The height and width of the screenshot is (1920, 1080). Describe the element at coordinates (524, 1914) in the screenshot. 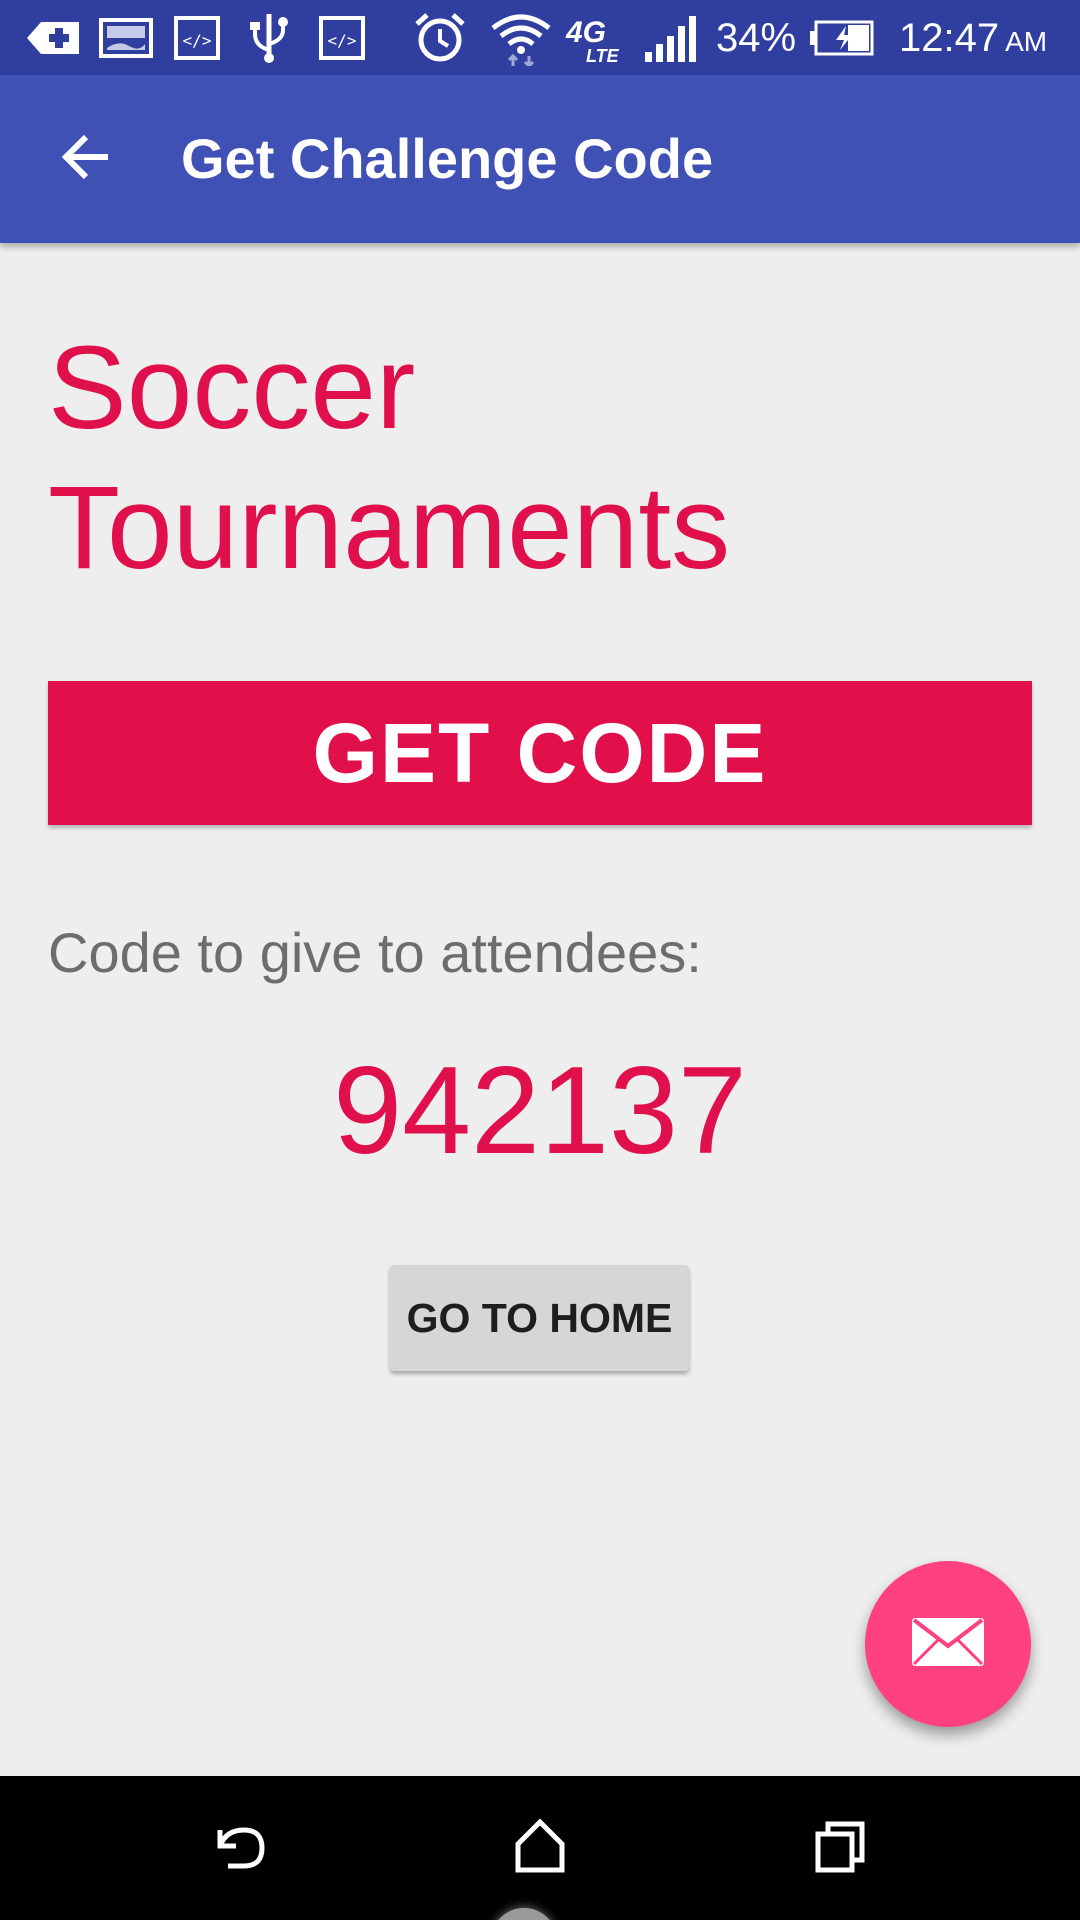

I see `touch-indicator` at that location.